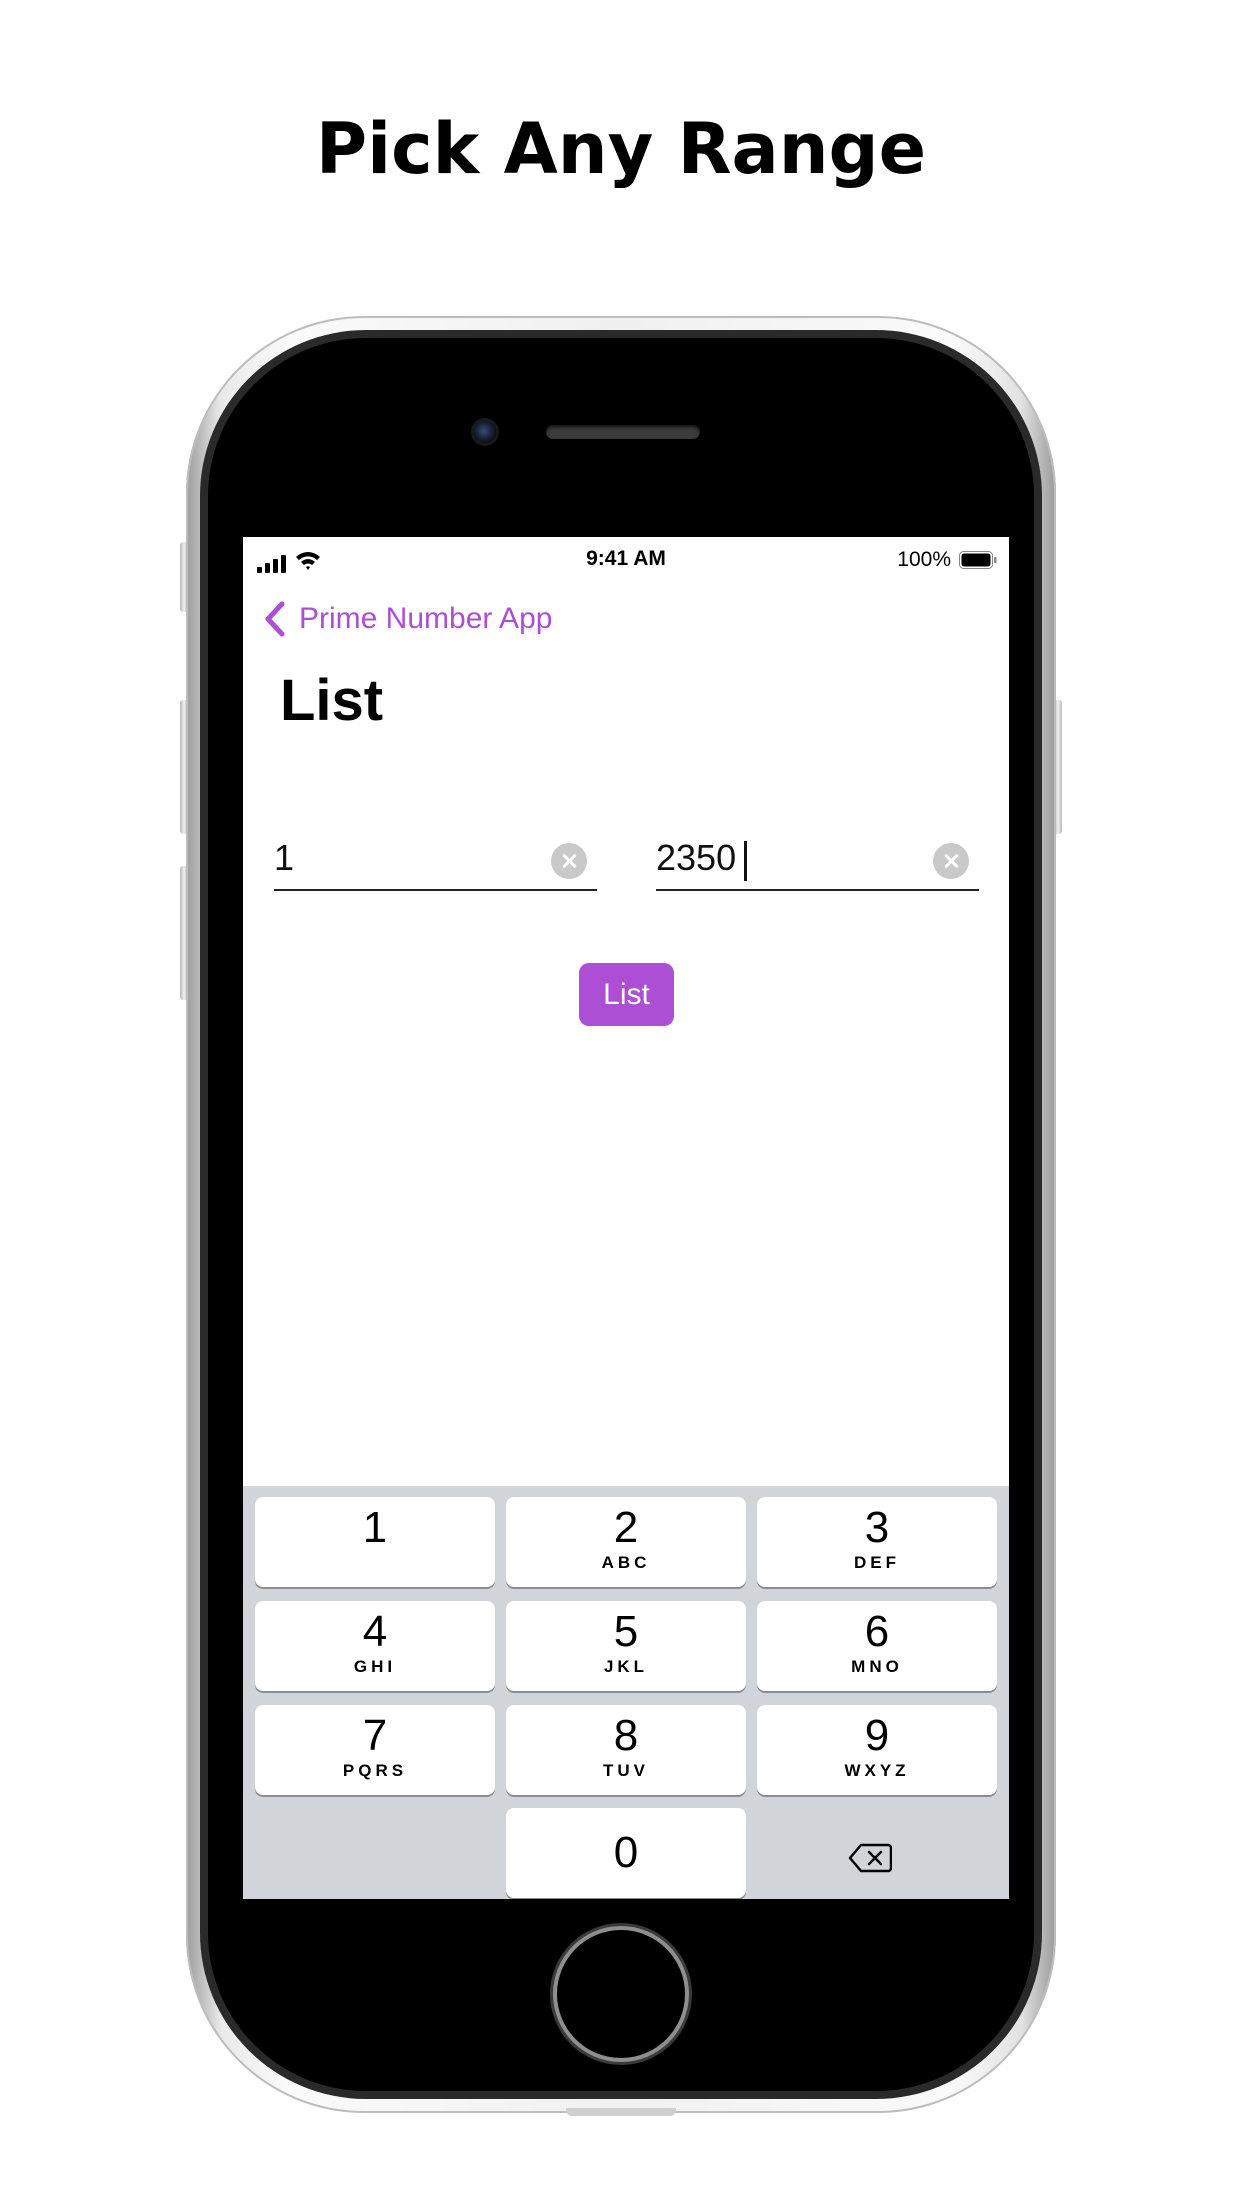  I want to click on key-1: 1, so click(375, 1542).